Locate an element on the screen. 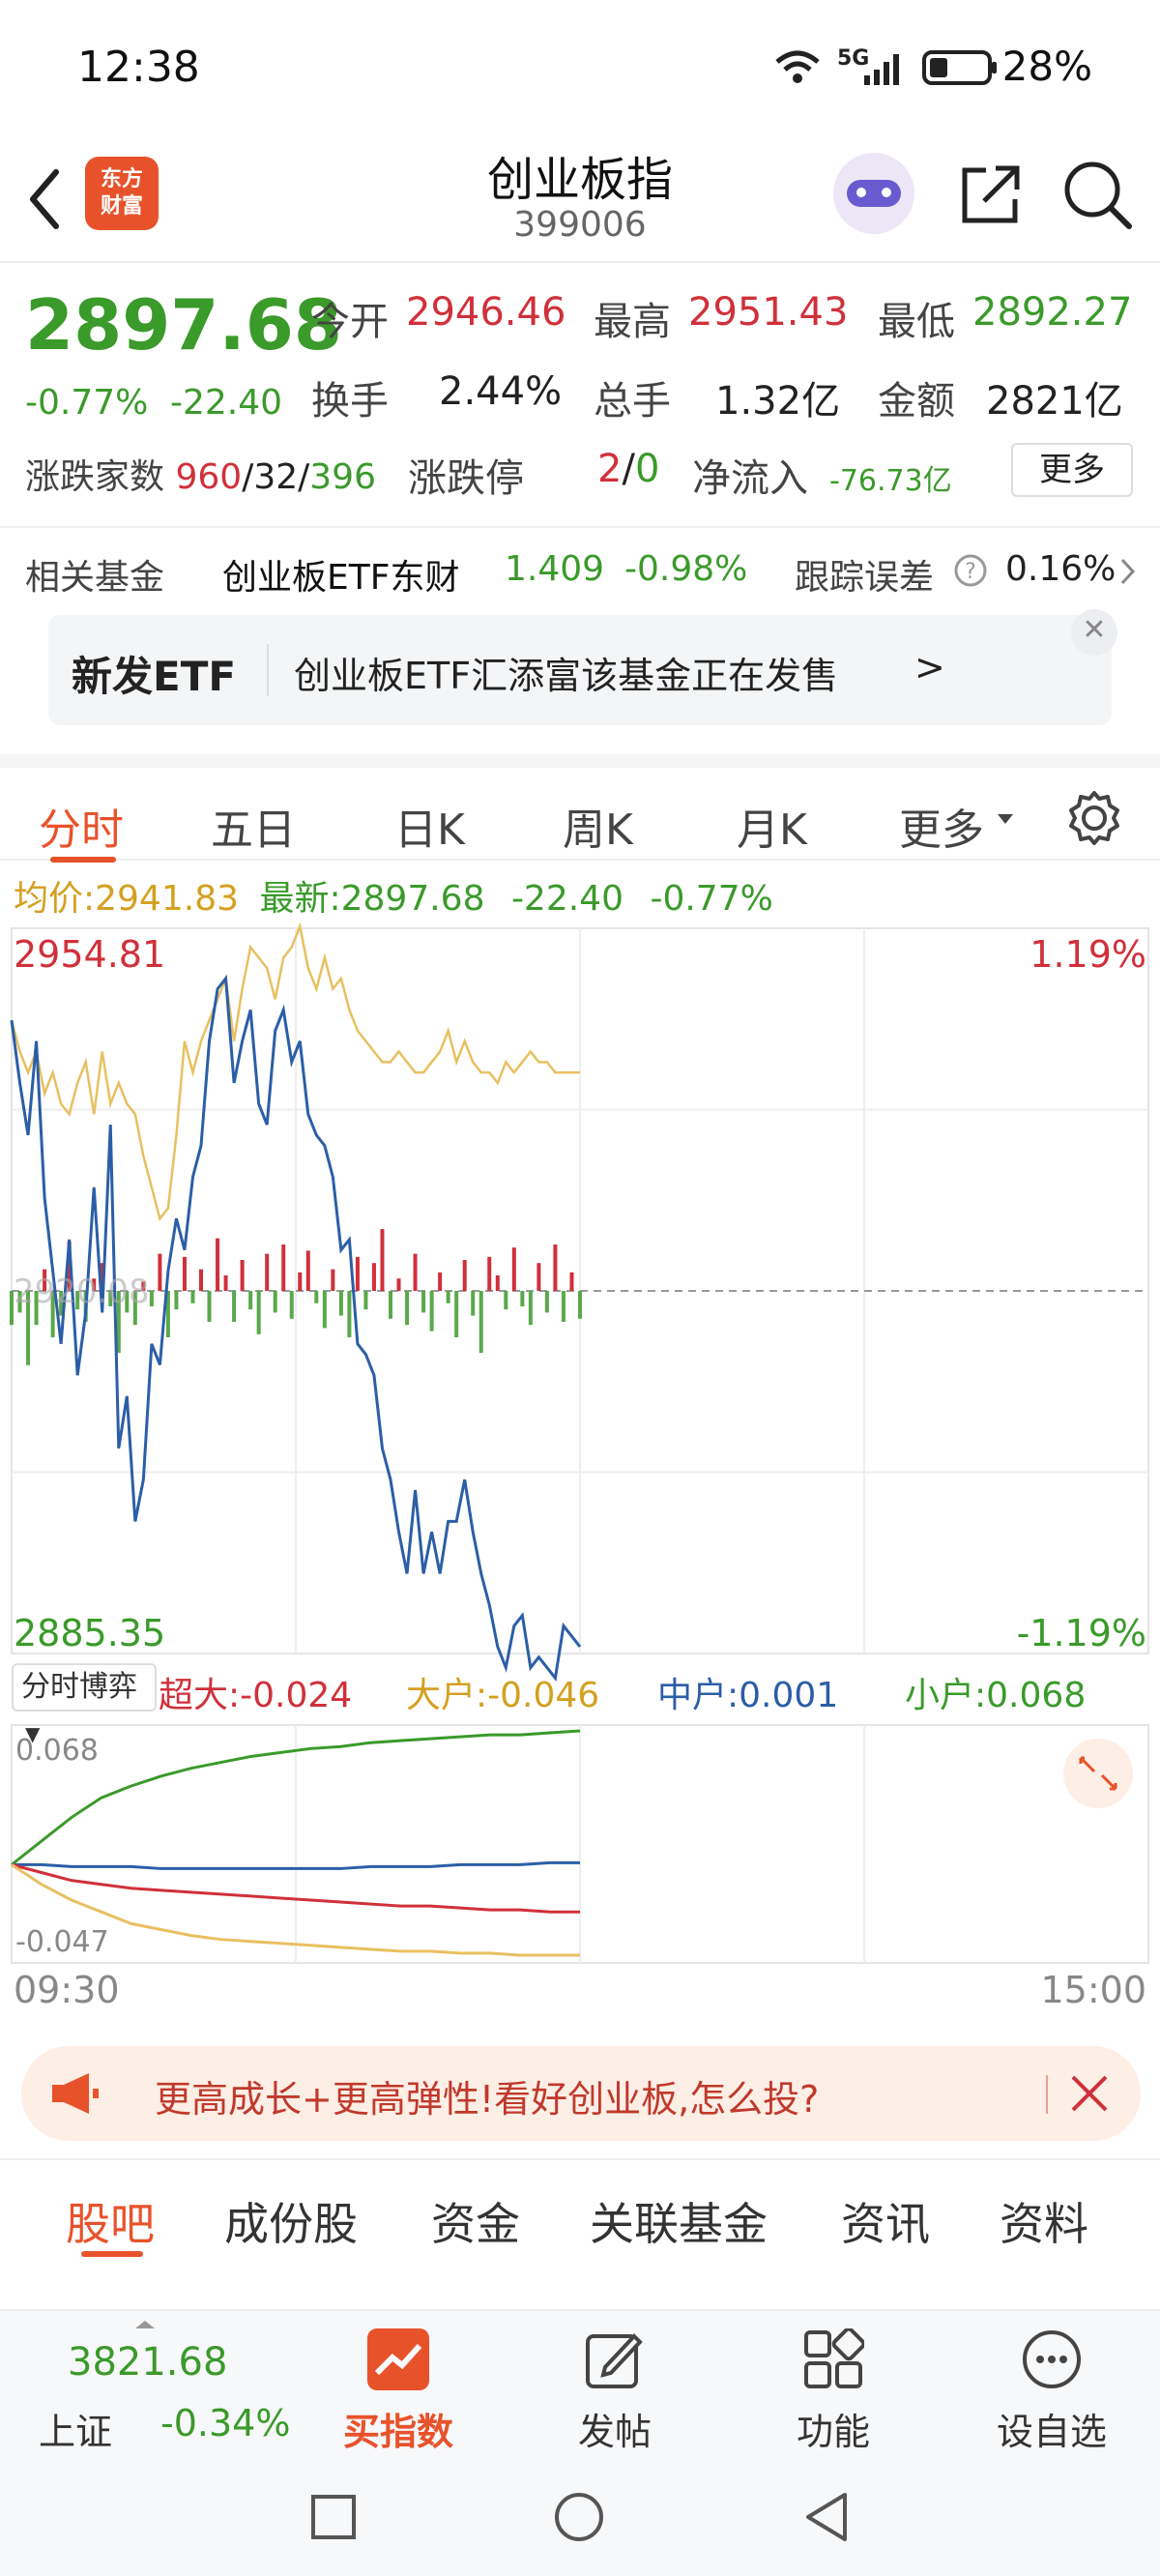  tab-intraday: 分时 is located at coordinates (81, 826).